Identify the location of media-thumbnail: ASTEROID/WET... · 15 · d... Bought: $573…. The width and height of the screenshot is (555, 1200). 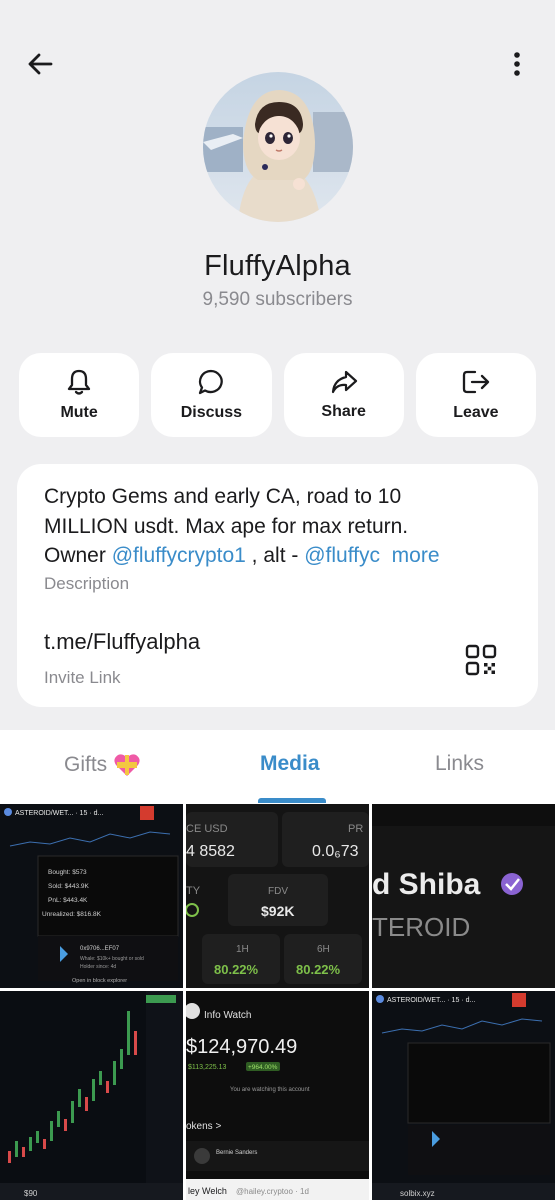
(91, 896).